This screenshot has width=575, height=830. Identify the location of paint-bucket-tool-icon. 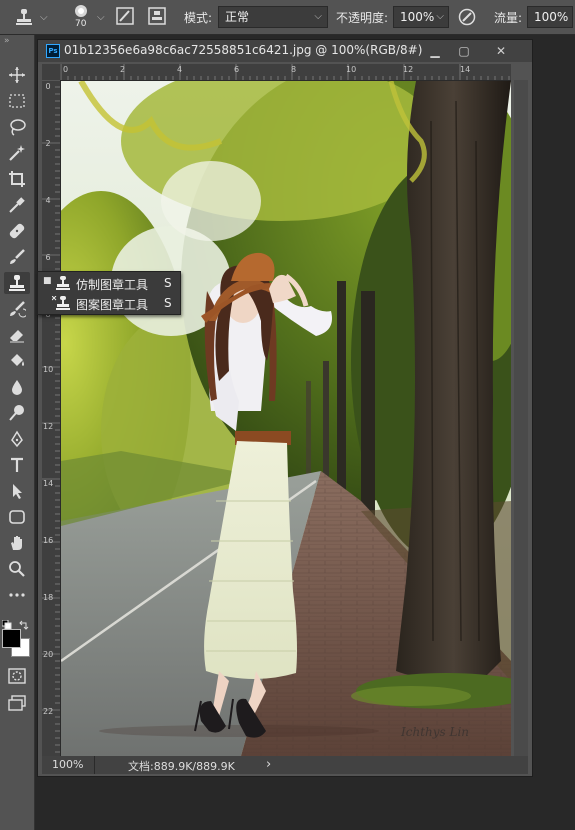
(17, 361).